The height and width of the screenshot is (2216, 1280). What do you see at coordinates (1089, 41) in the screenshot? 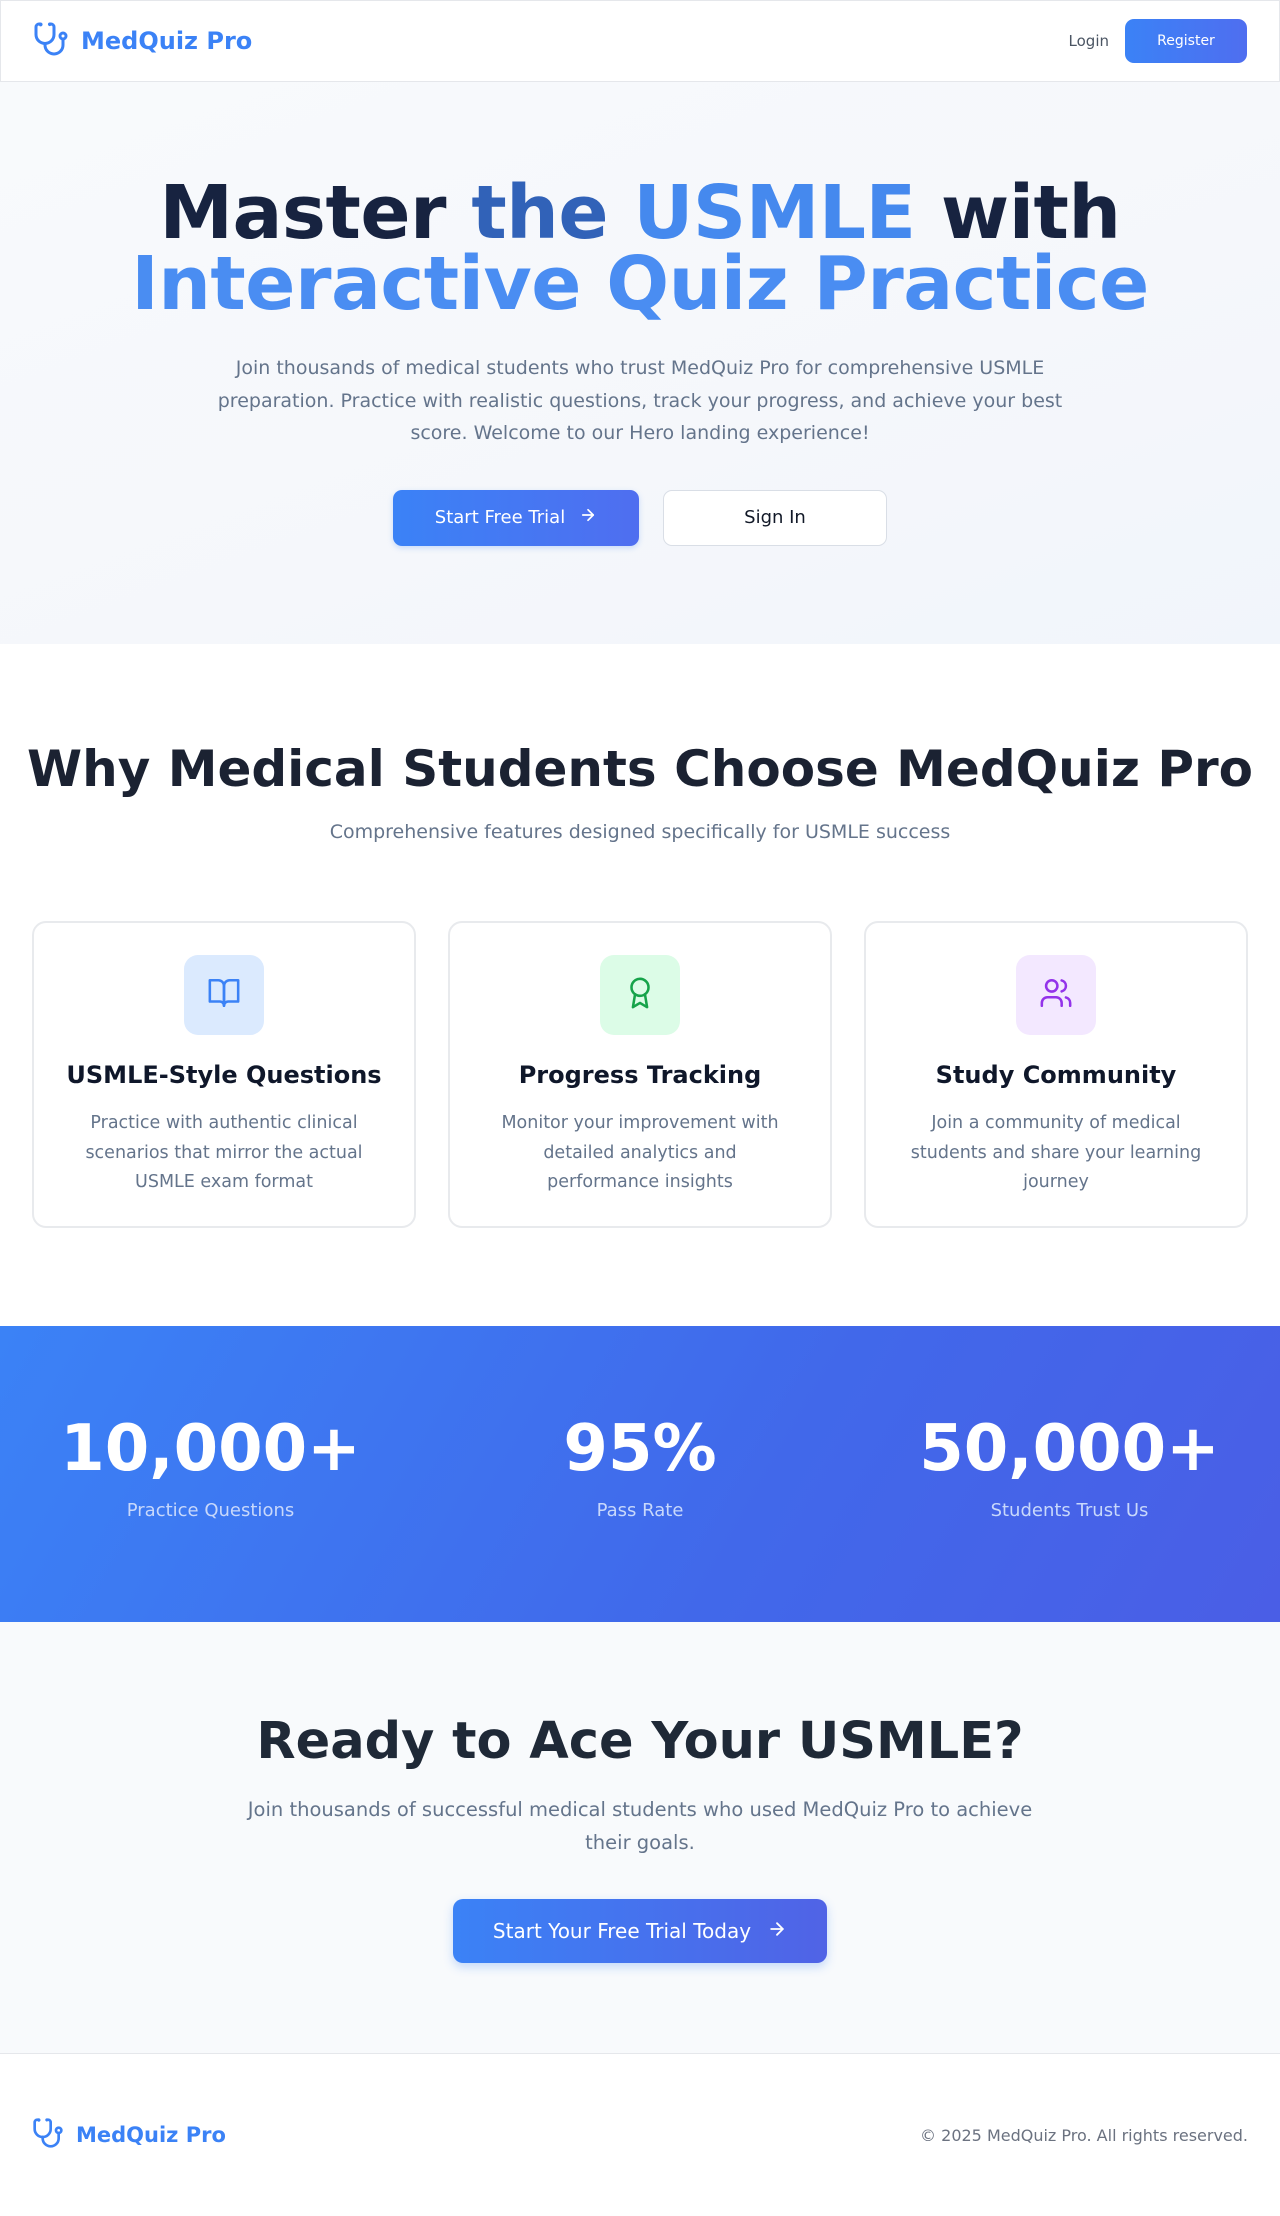
I see `login-link: Login` at bounding box center [1089, 41].